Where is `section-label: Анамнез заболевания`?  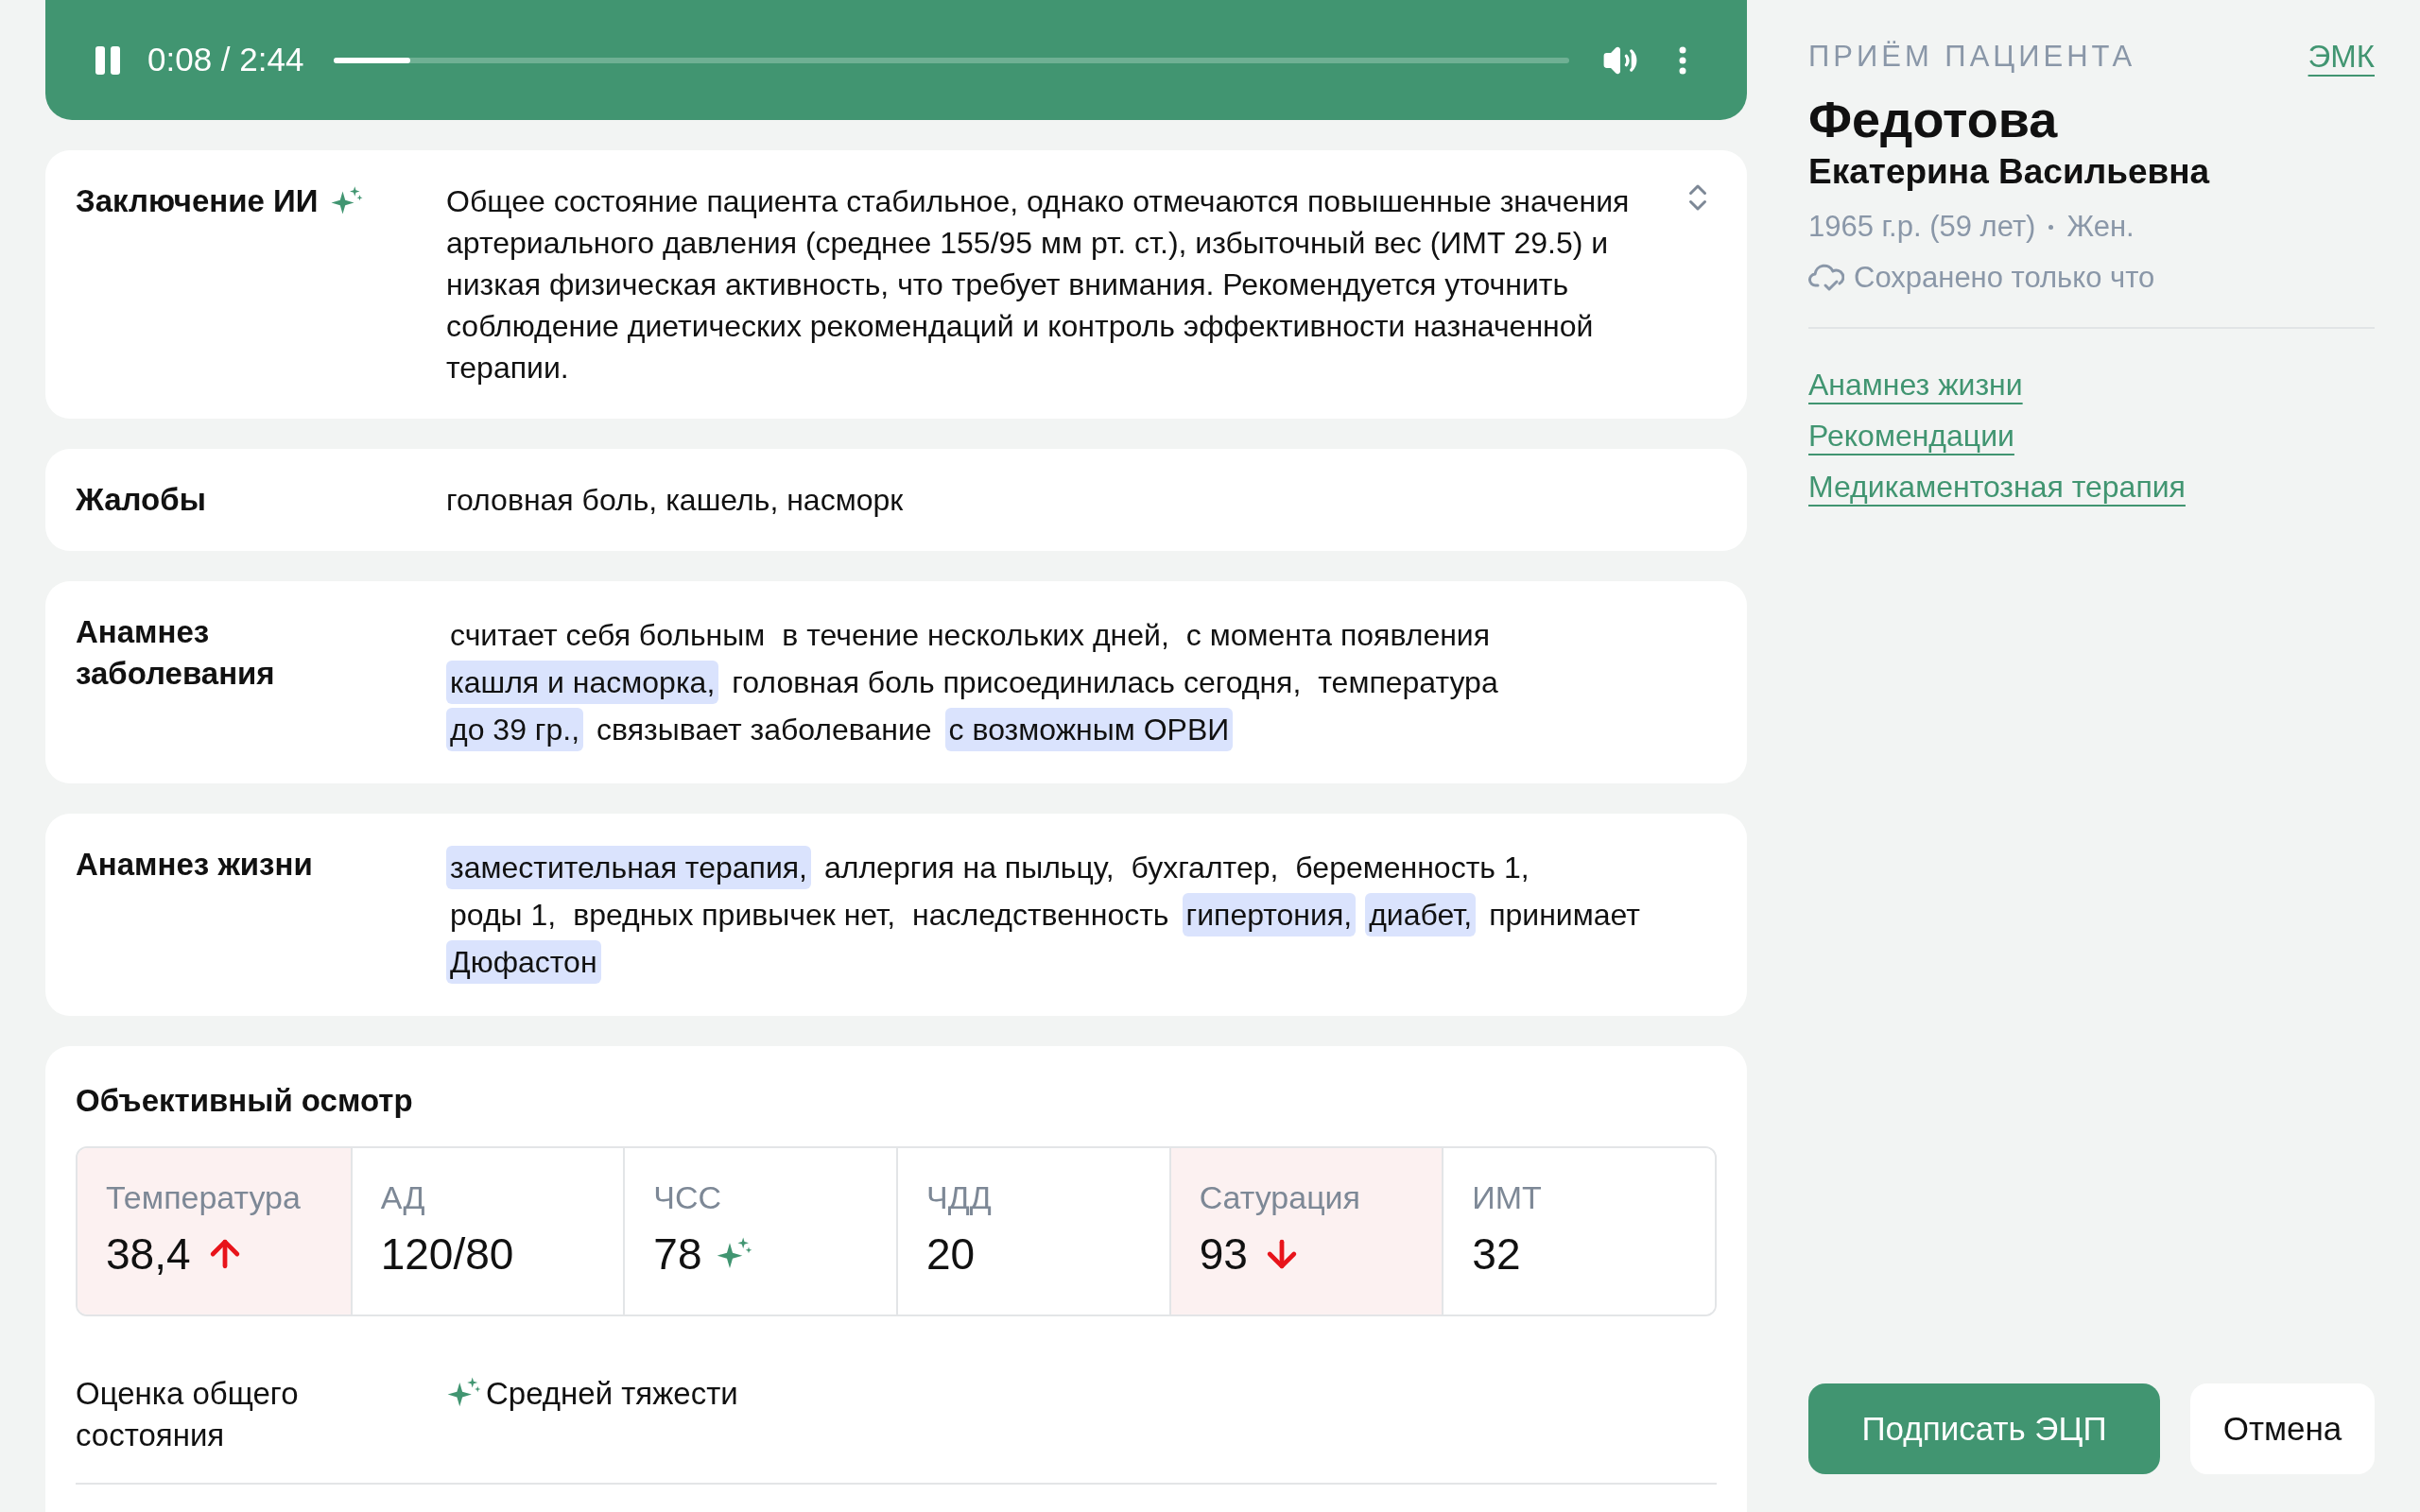 section-label: Анамнез заболевания is located at coordinates (176, 653).